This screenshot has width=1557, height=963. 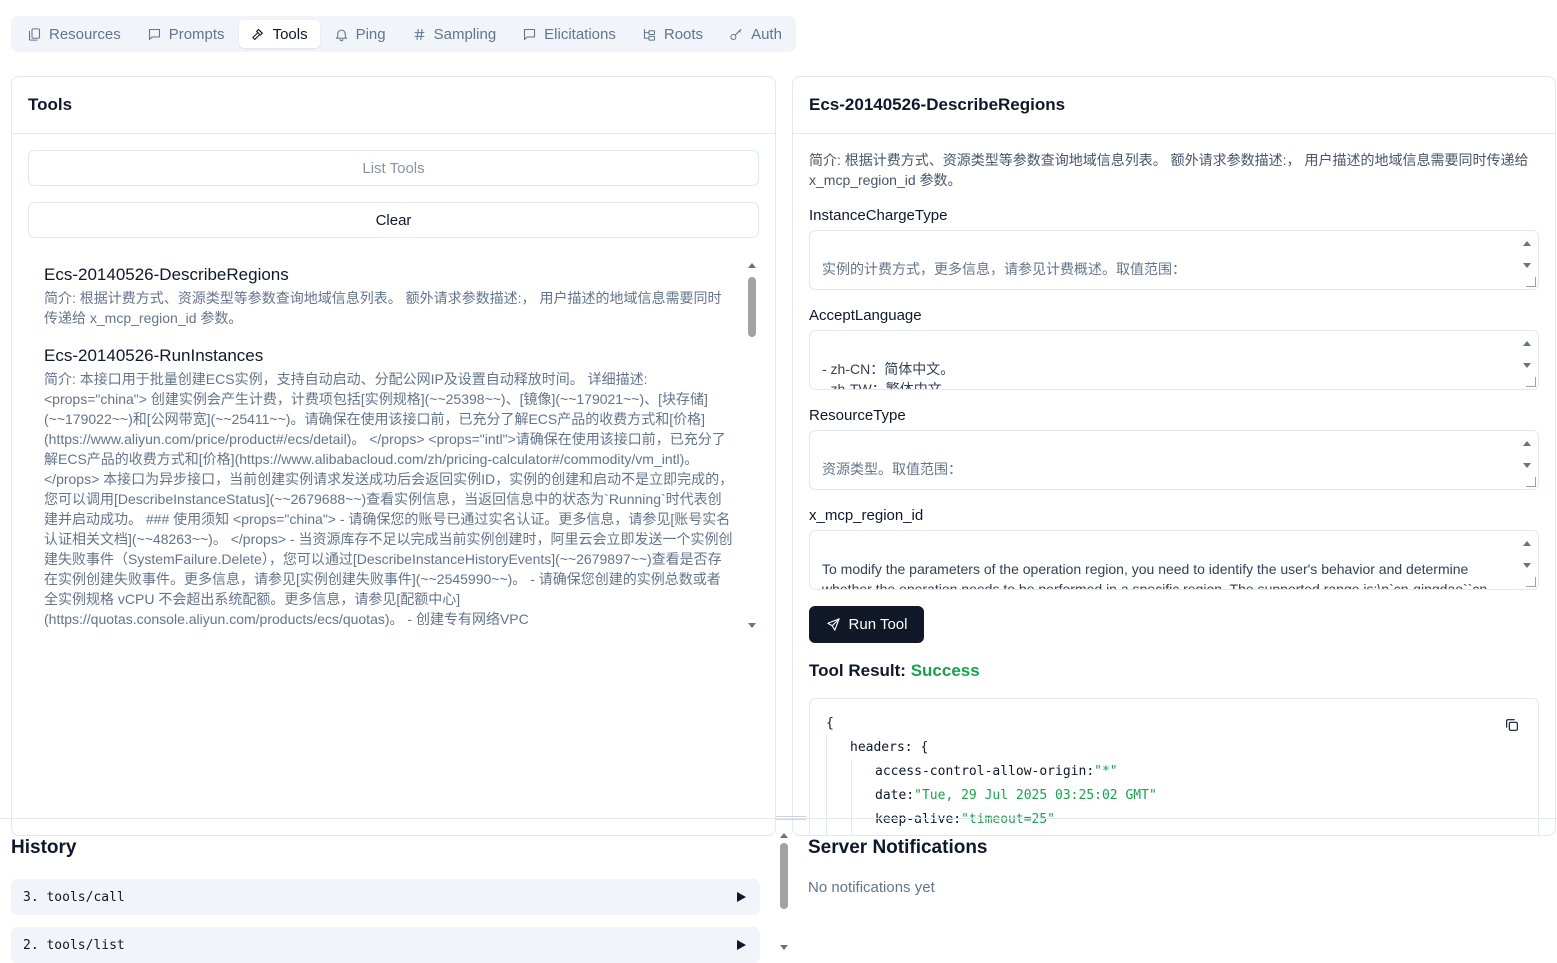 What do you see at coordinates (752, 447) in the screenshot?
I see `tool-list-scrollbar` at bounding box center [752, 447].